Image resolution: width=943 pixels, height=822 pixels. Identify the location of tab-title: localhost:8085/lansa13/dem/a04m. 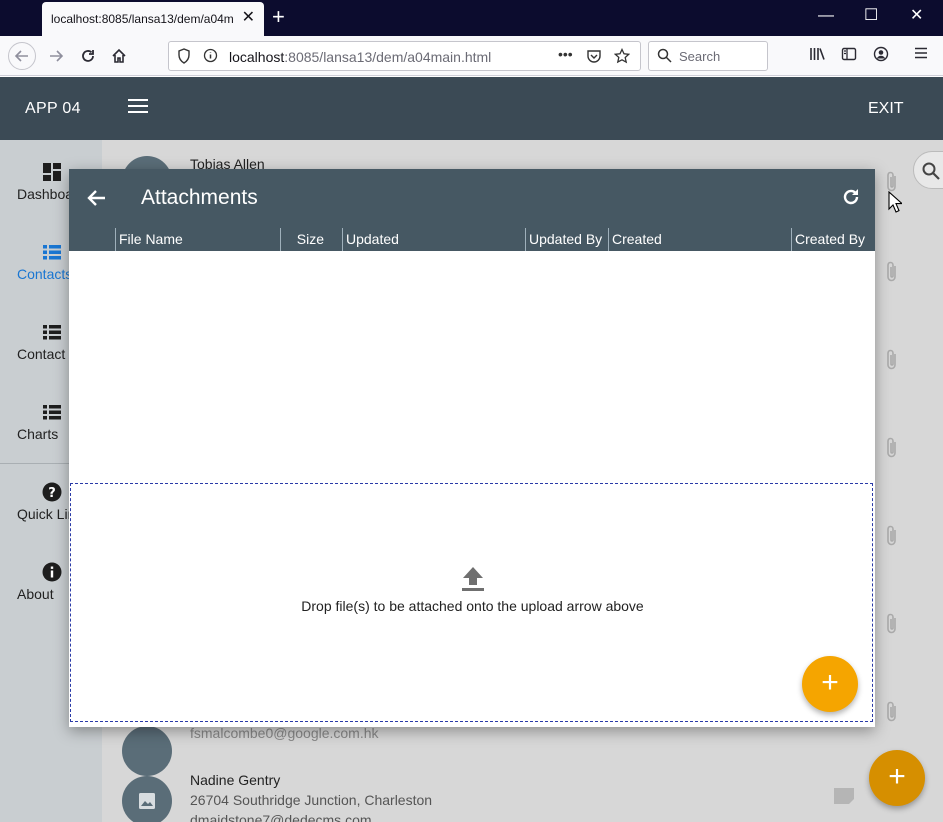
(142, 19).